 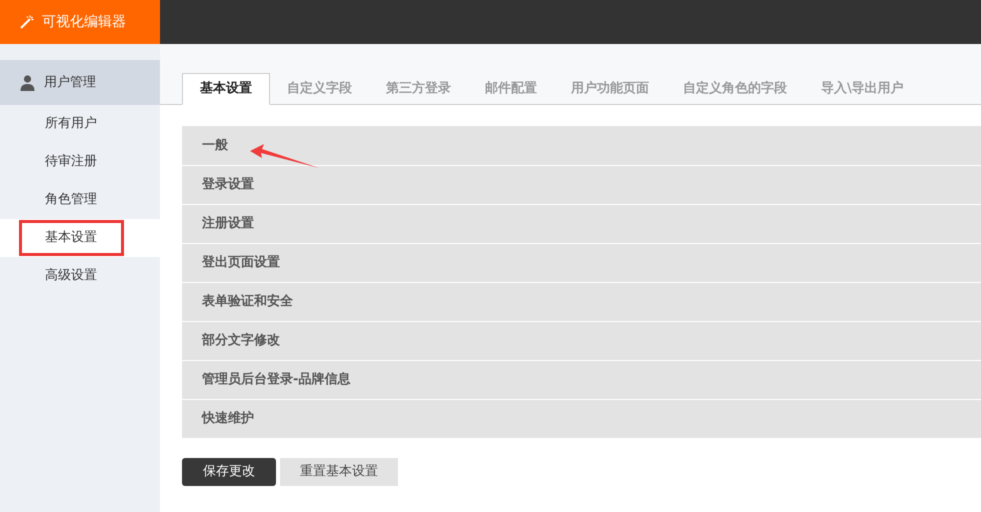 What do you see at coordinates (581, 379) in the screenshot?
I see `settings-section-header: 管理员后台登录-品牌信息` at bounding box center [581, 379].